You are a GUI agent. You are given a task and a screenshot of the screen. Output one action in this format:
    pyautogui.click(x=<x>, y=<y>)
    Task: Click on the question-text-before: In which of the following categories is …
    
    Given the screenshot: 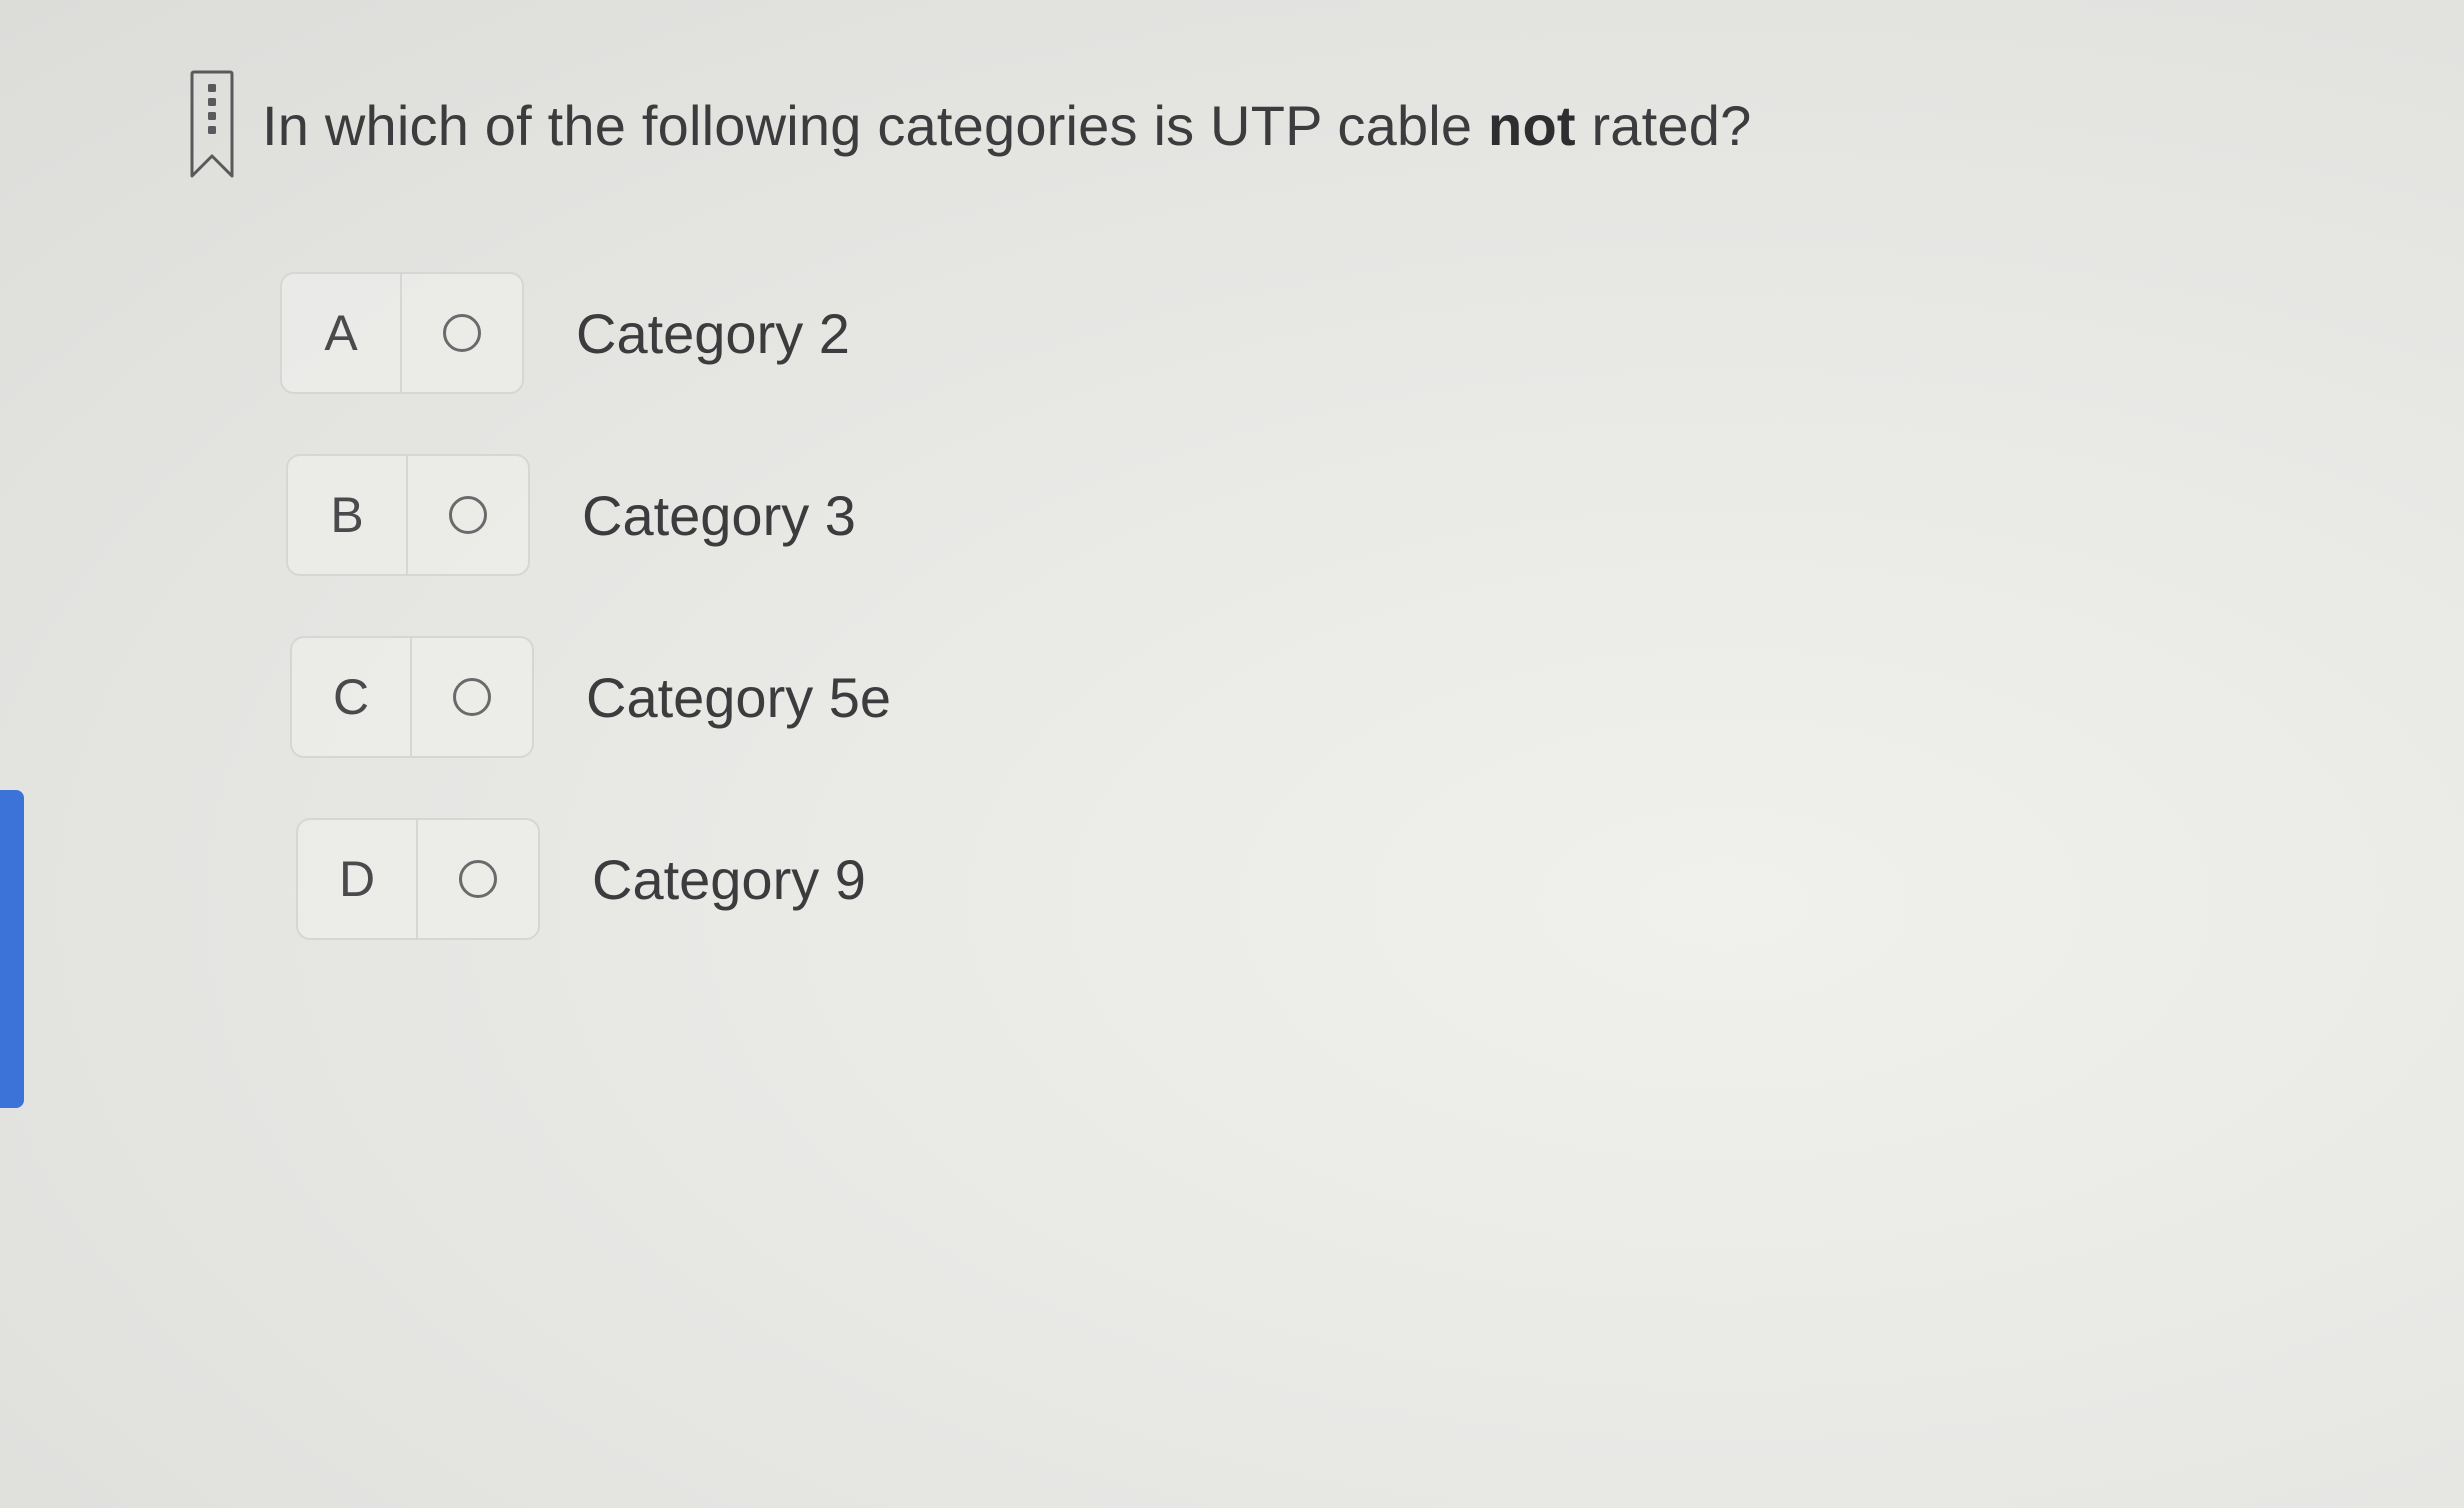 What is the action you would take?
    pyautogui.click(x=875, y=125)
    